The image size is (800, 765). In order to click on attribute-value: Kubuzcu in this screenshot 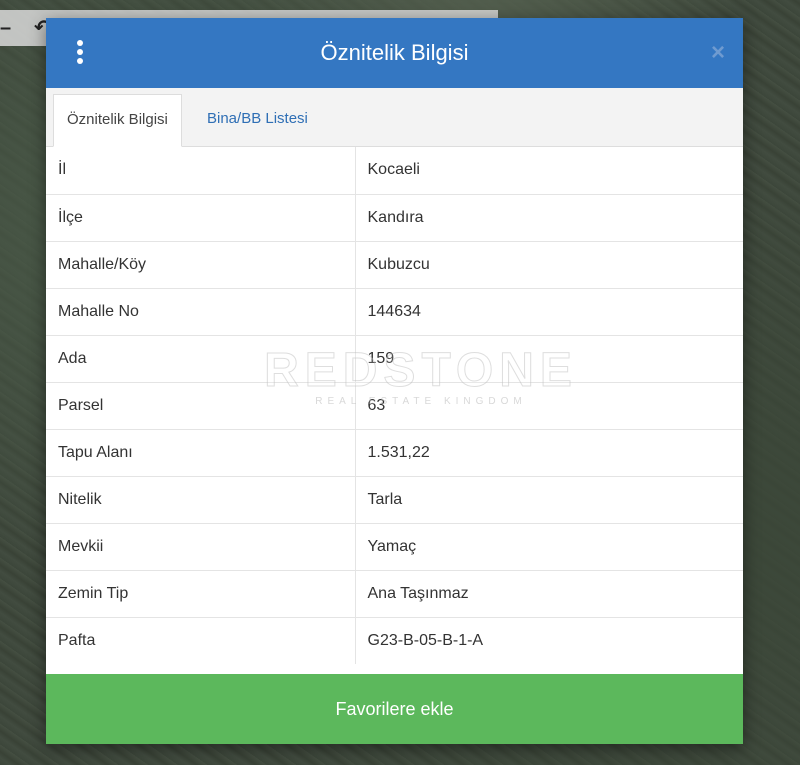, I will do `click(549, 264)`.